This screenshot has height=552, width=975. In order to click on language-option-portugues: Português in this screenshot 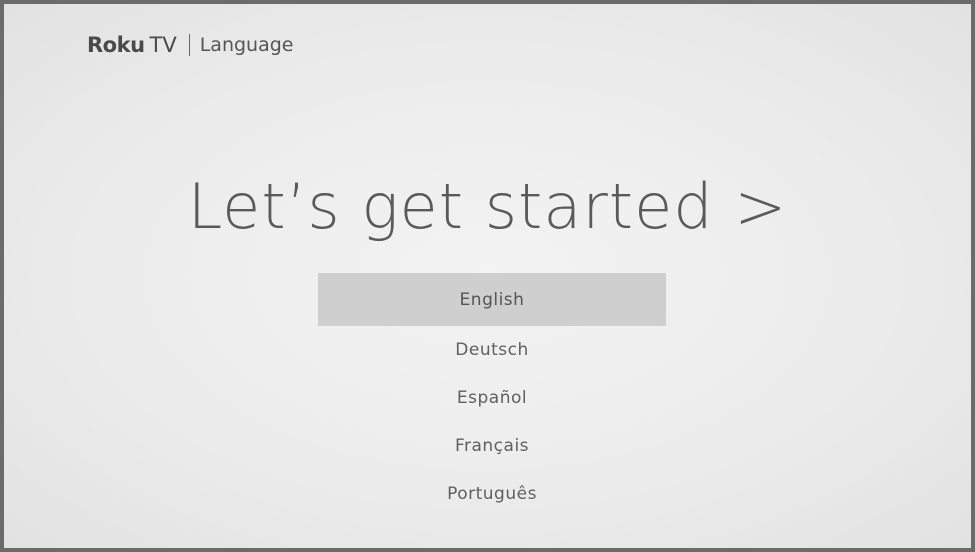, I will do `click(492, 494)`.